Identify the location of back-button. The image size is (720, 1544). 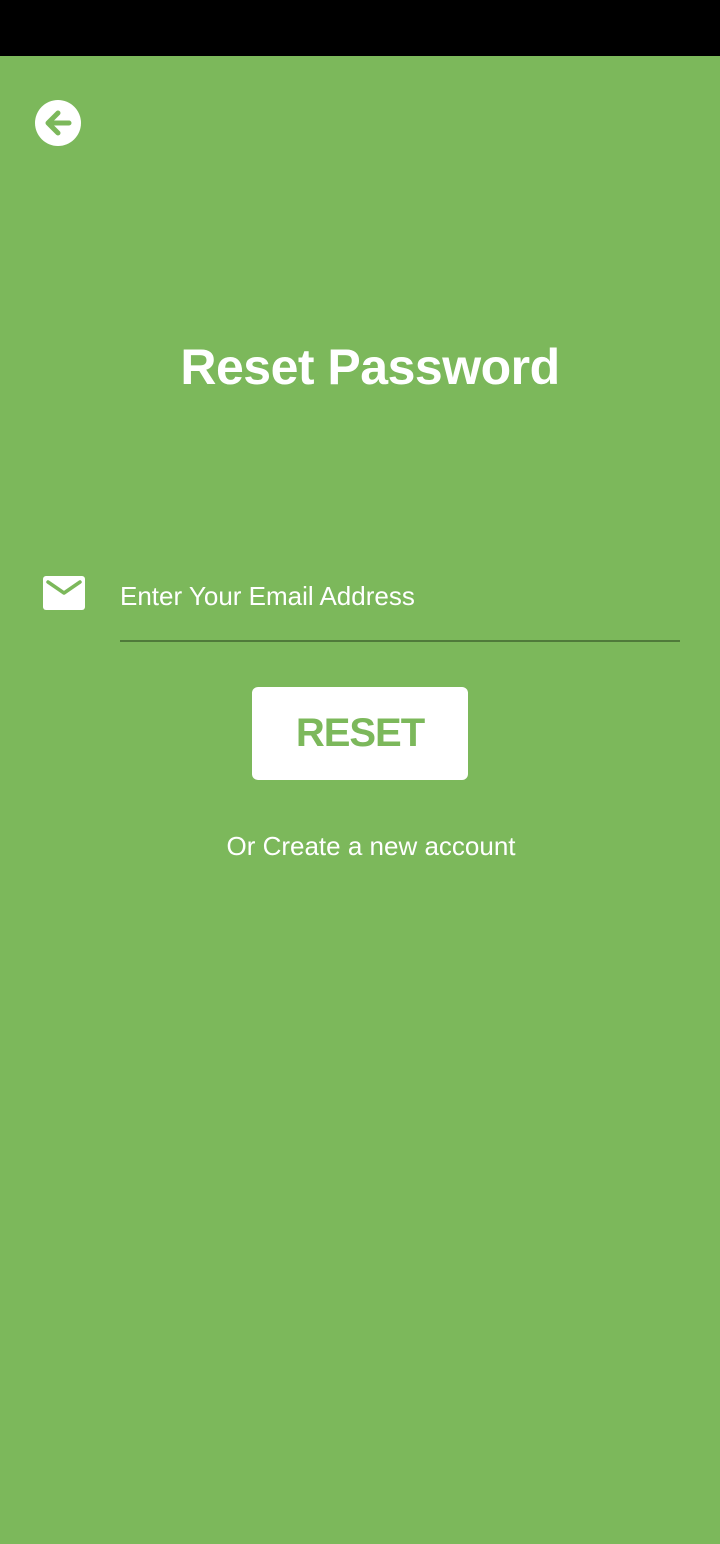
(58, 123).